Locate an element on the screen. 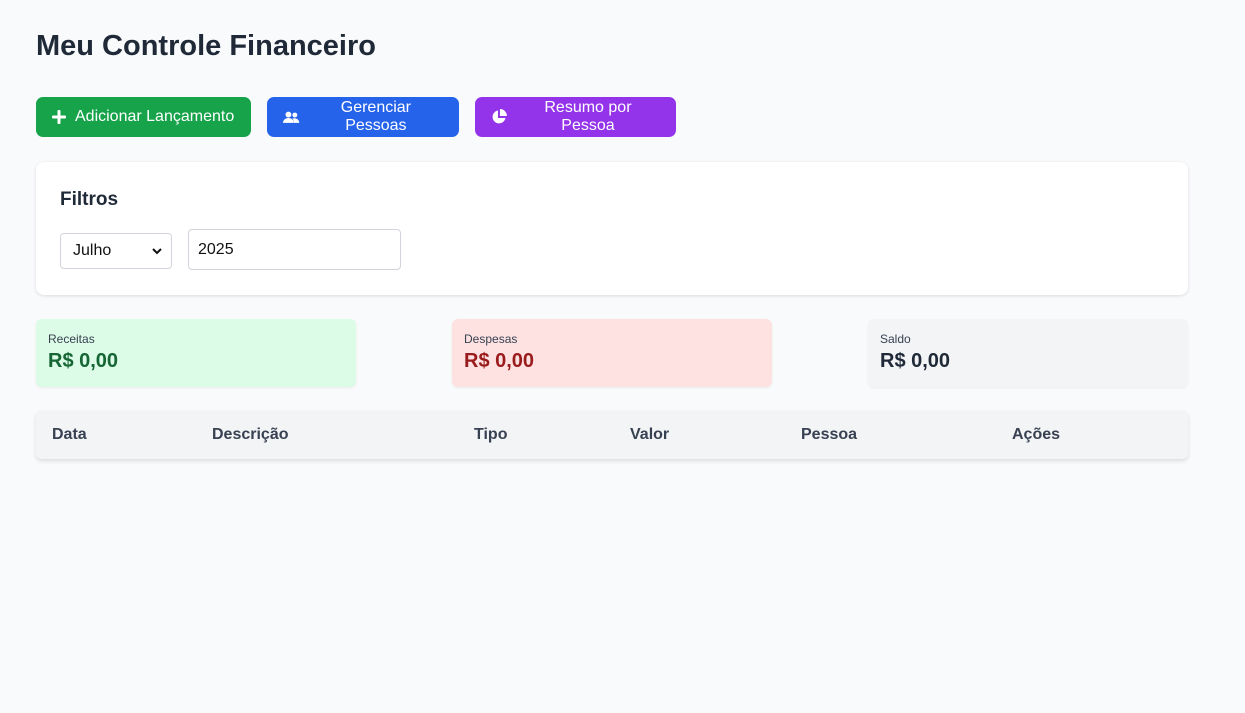  year-input: 2025 is located at coordinates (294, 249).